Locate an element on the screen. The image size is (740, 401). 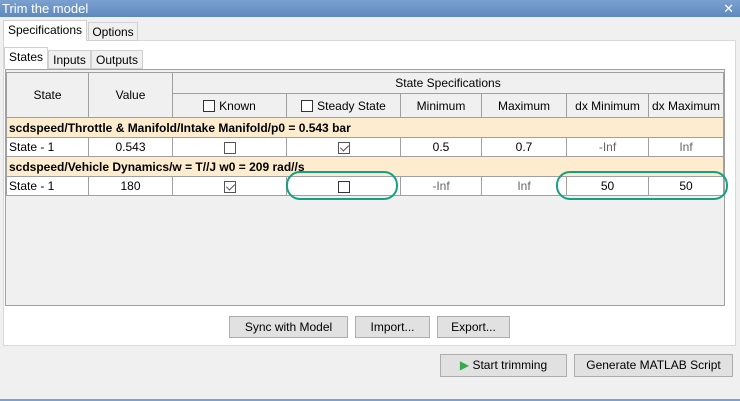
header-steady-label: Steady State is located at coordinates (351, 105).